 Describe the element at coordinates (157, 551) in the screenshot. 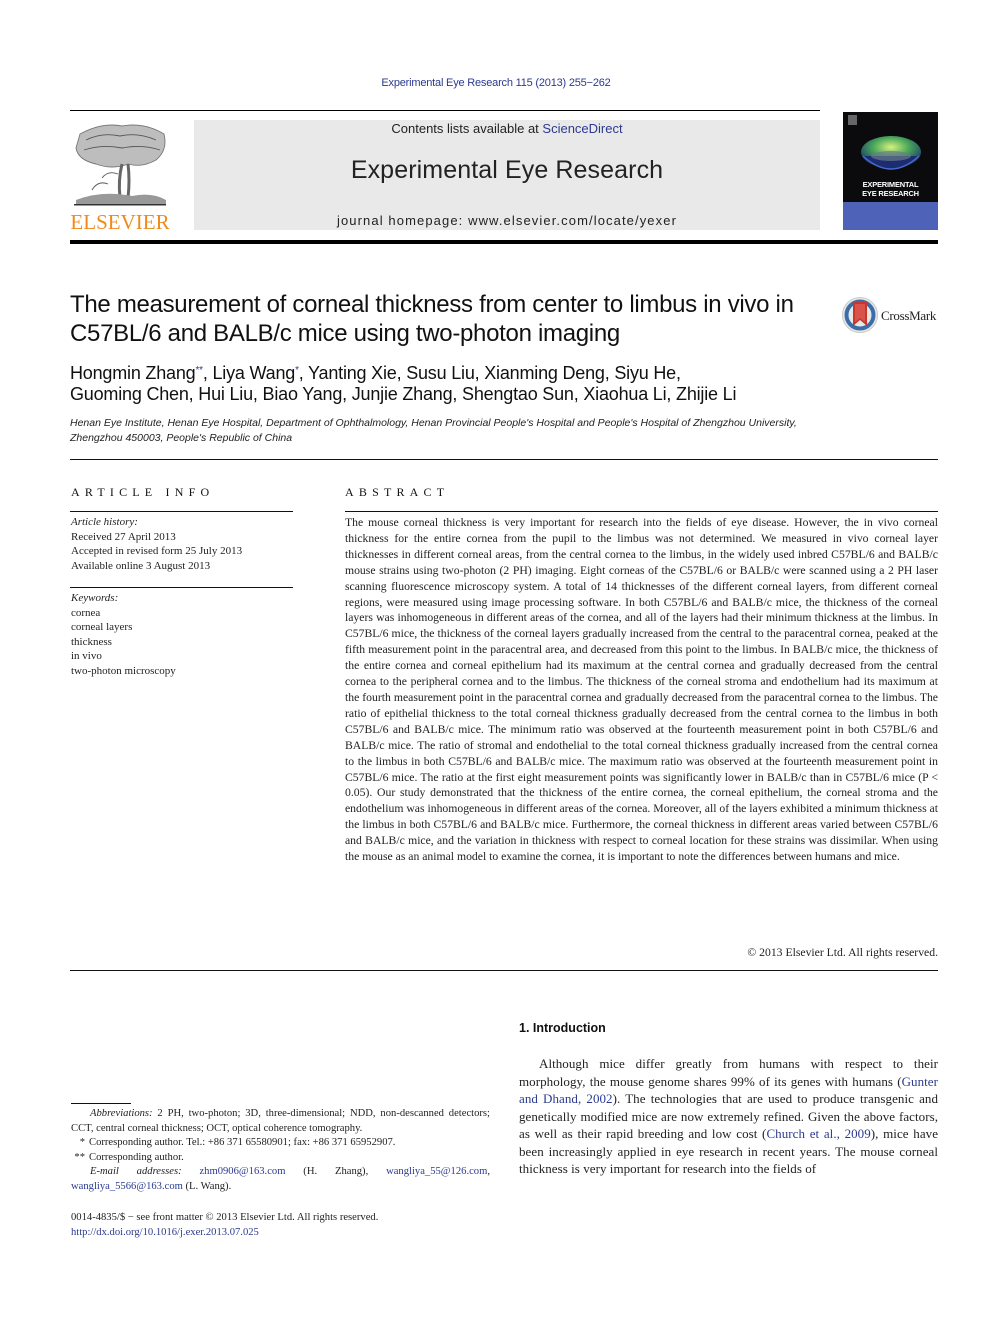

I see `history-accepted: Accepted in revised form 25 July 2013` at that location.